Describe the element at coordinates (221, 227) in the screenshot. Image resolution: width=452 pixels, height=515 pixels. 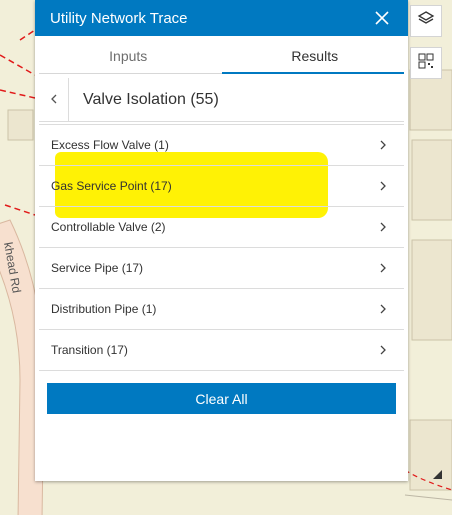
I see `list-item: Controllable Valve (2)` at that location.